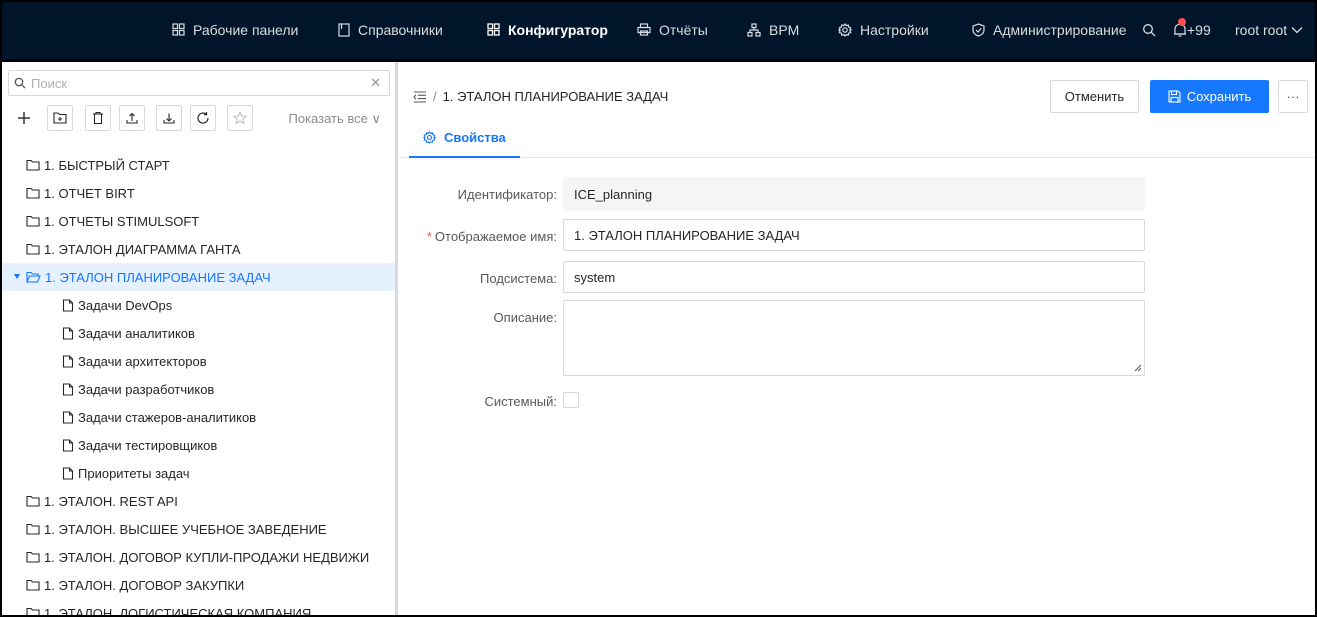 This screenshot has width=1317, height=617. What do you see at coordinates (197, 501) in the screenshot?
I see `tree-folder: 1. ЭТАЛОН. REST API` at bounding box center [197, 501].